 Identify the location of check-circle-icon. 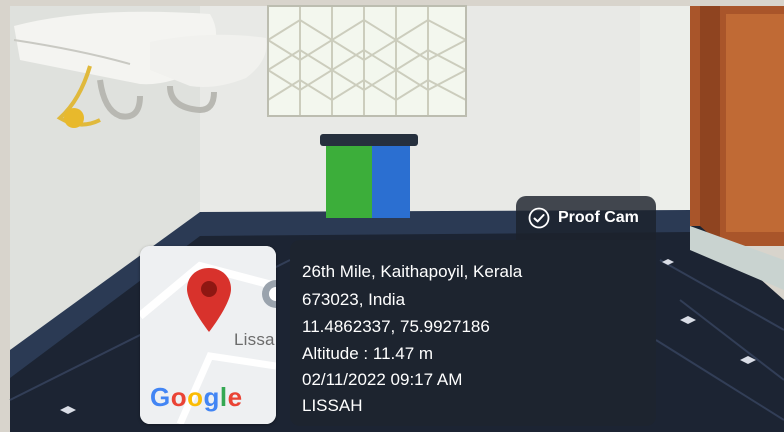
(539, 218).